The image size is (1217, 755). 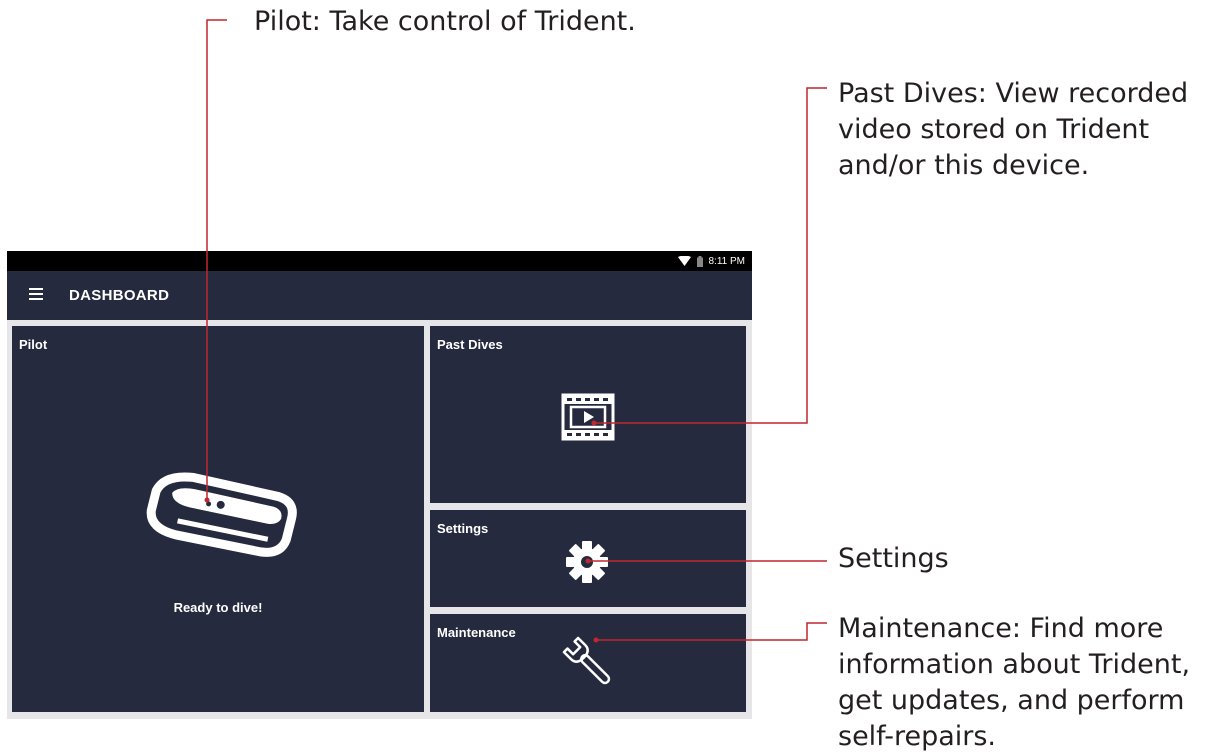 What do you see at coordinates (917, 736) in the screenshot?
I see `maintenance-callout-line-4: self-repairs.` at bounding box center [917, 736].